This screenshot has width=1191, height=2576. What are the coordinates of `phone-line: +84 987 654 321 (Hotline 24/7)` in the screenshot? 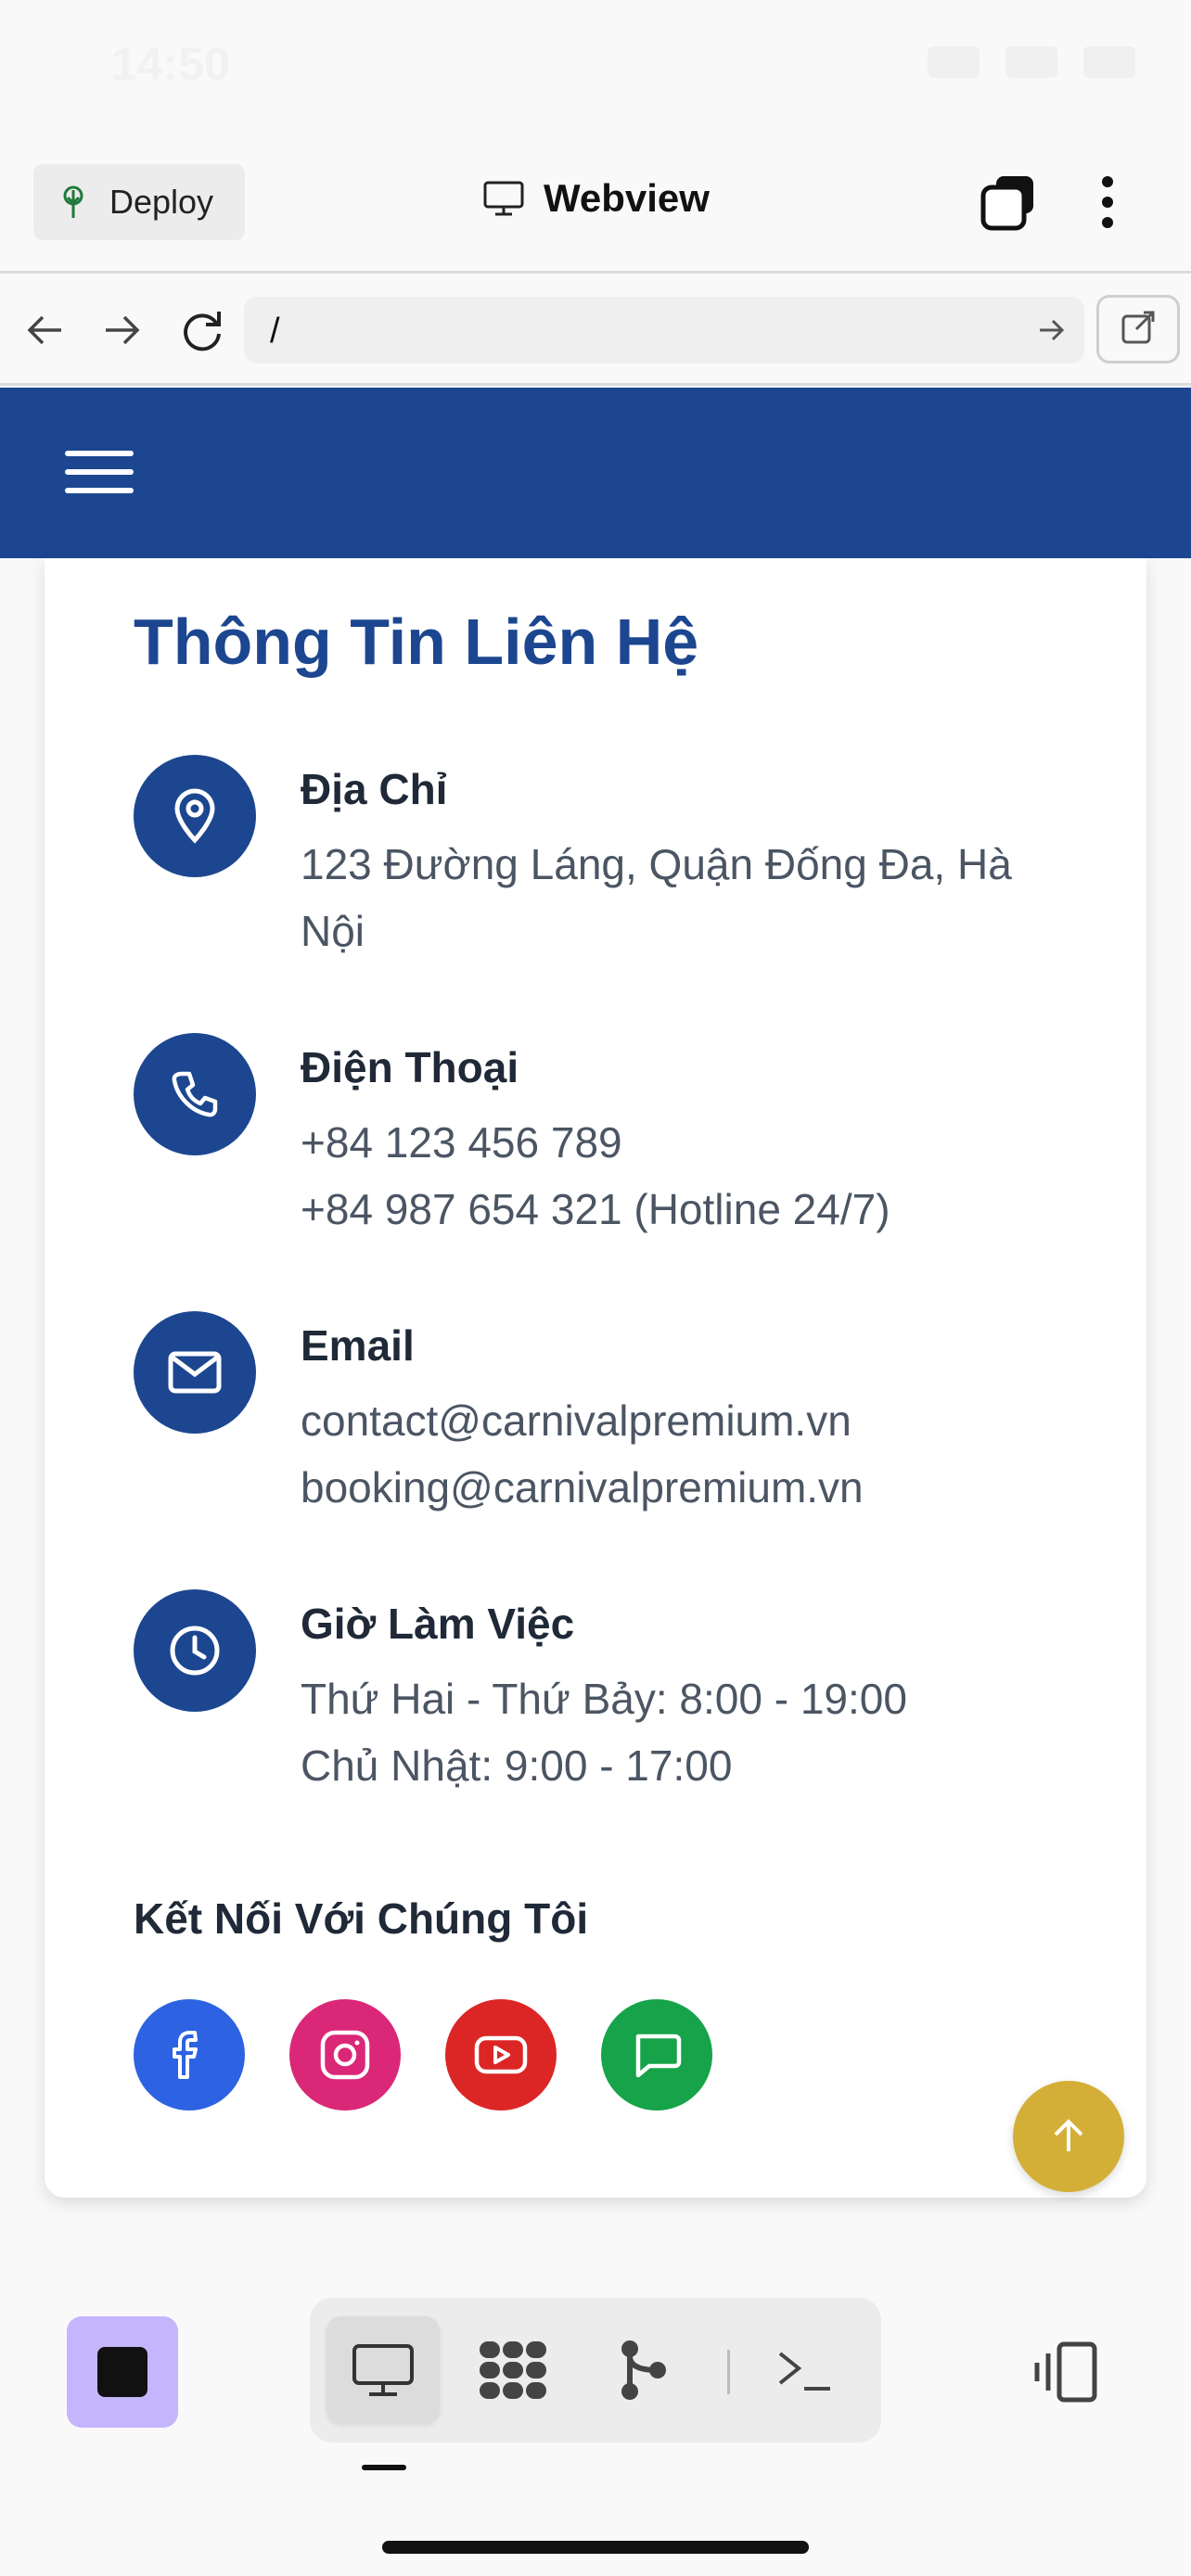 It's located at (595, 1210).